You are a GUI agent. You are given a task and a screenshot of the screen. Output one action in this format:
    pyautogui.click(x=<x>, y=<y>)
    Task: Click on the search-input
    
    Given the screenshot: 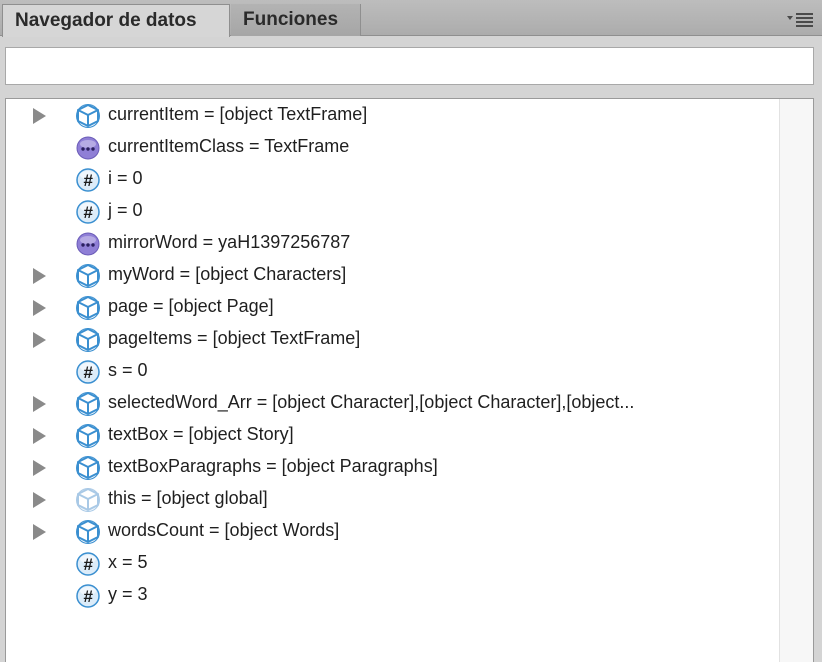 What is the action you would take?
    pyautogui.click(x=409, y=66)
    